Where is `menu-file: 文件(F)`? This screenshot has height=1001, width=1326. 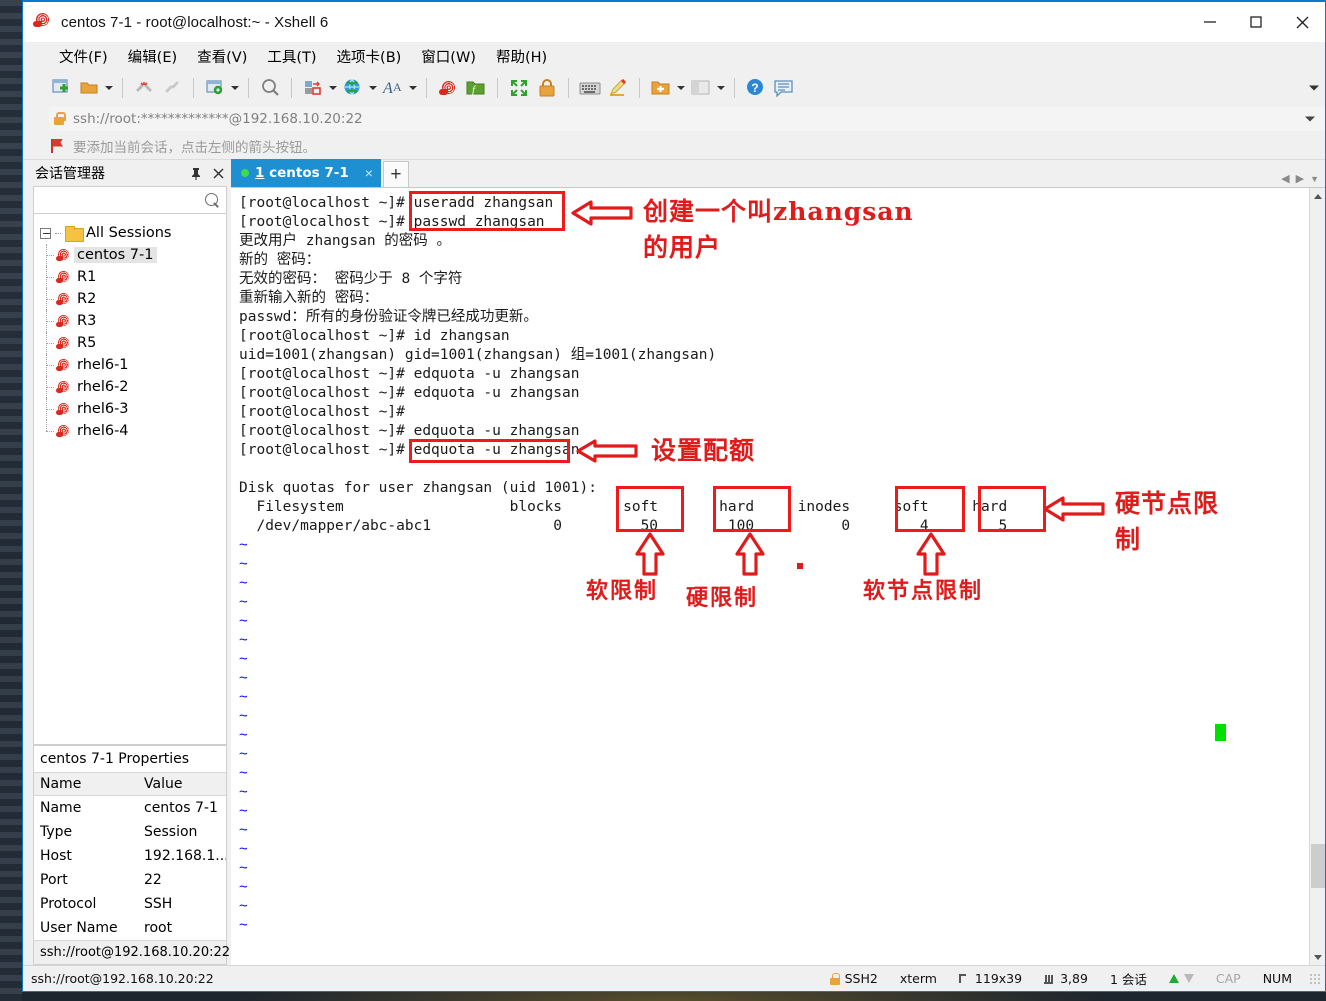
menu-file: 文件(F) is located at coordinates (83, 56).